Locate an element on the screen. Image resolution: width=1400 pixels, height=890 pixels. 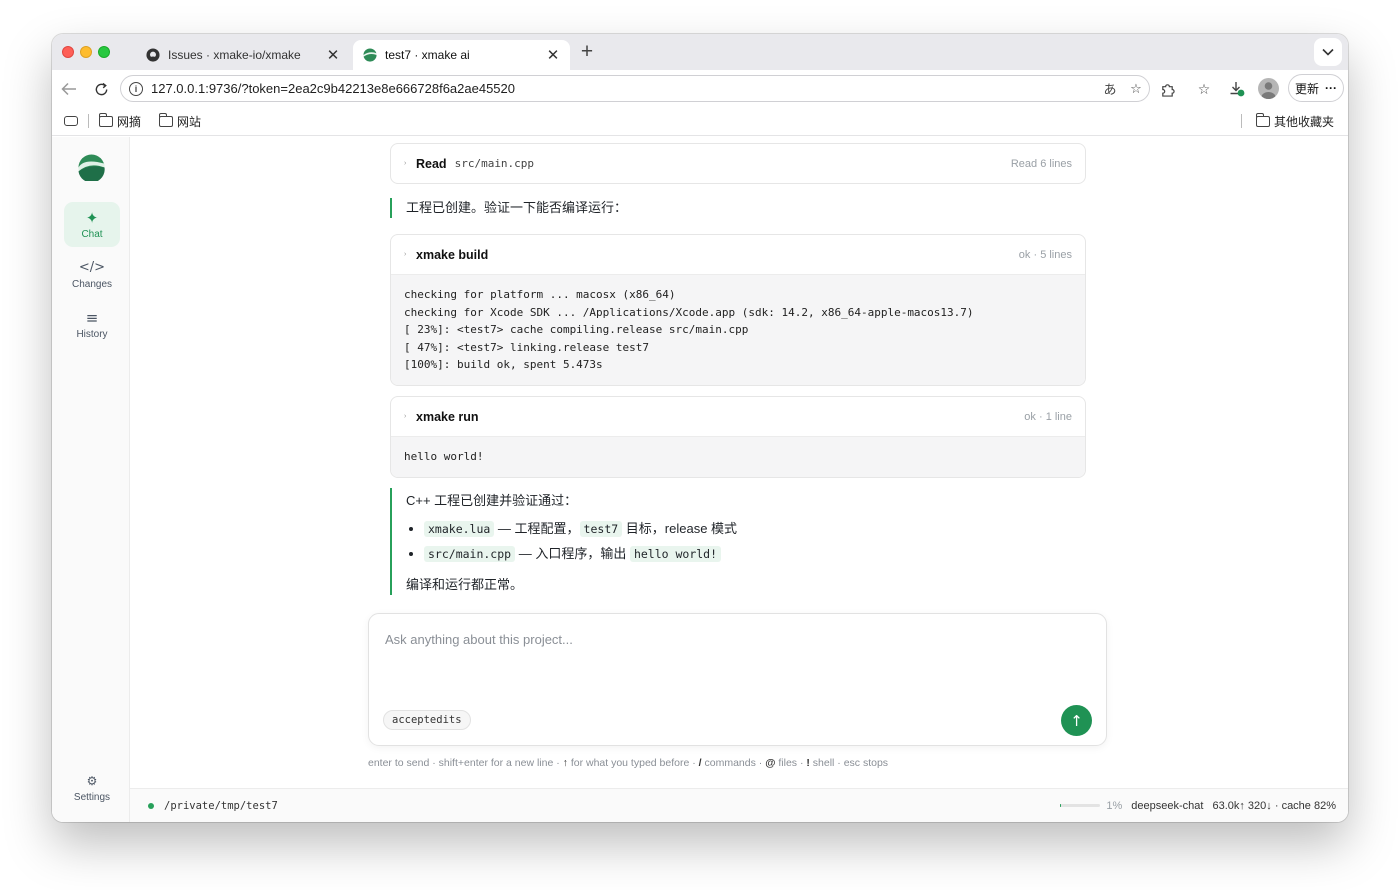
tool-name: Read is located at coordinates (431, 163).